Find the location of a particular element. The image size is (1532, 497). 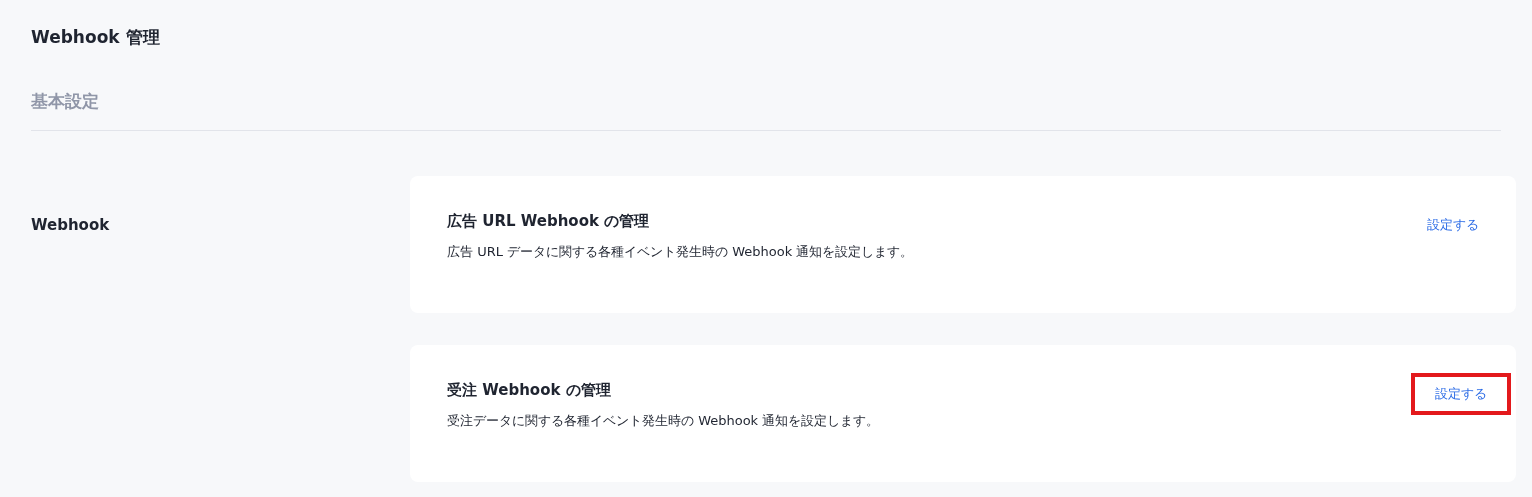

card-description: 広告 URL データに関する各種イベント発生時の Webhook 通知を設定します。 is located at coordinates (680, 252).